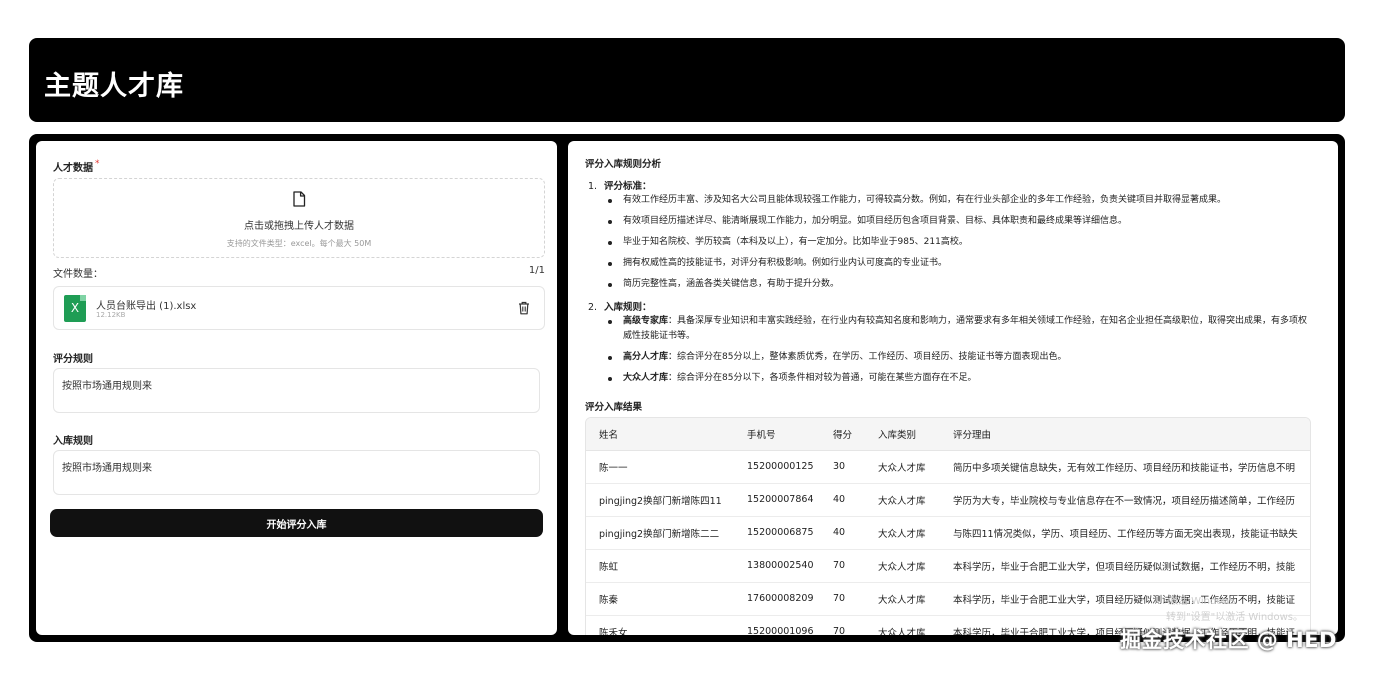 Image resolution: width=1376 pixels, height=673 pixels. Describe the element at coordinates (777, 434) in the screenshot. I see `column-header-phone: 手机号` at that location.